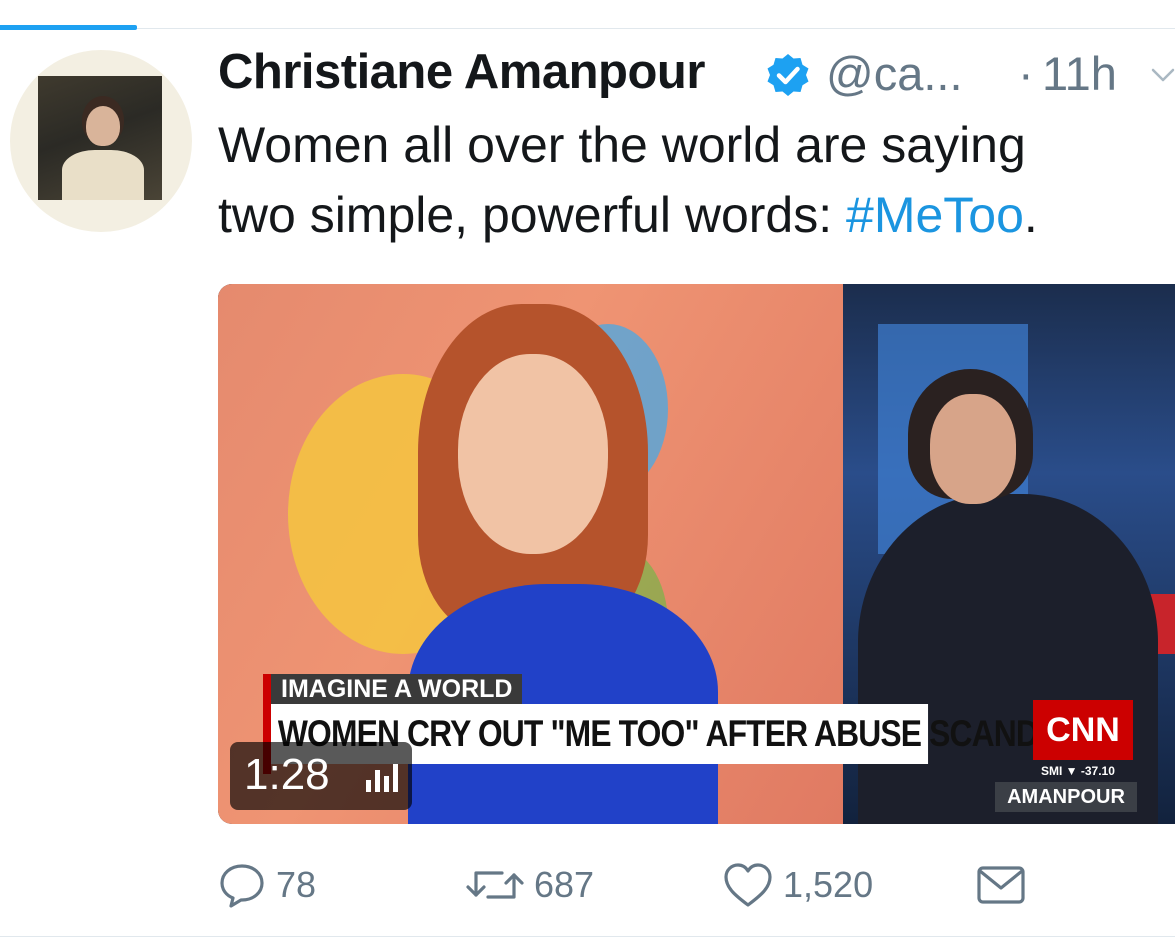 The width and height of the screenshot is (1175, 952). What do you see at coordinates (495, 885) in the screenshot?
I see `retweet-icon` at bounding box center [495, 885].